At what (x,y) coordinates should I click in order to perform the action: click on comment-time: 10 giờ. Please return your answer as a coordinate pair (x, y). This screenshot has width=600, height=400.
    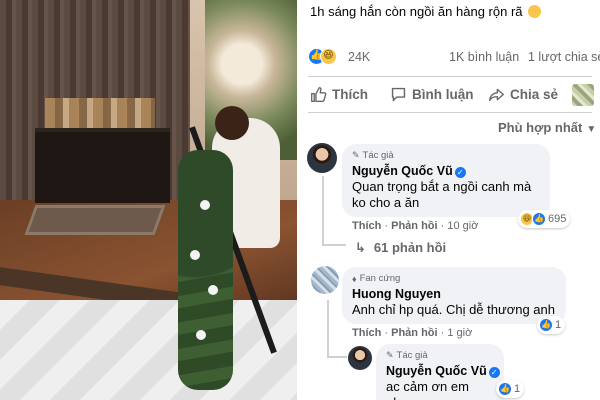
    Looking at the image, I should click on (462, 226).